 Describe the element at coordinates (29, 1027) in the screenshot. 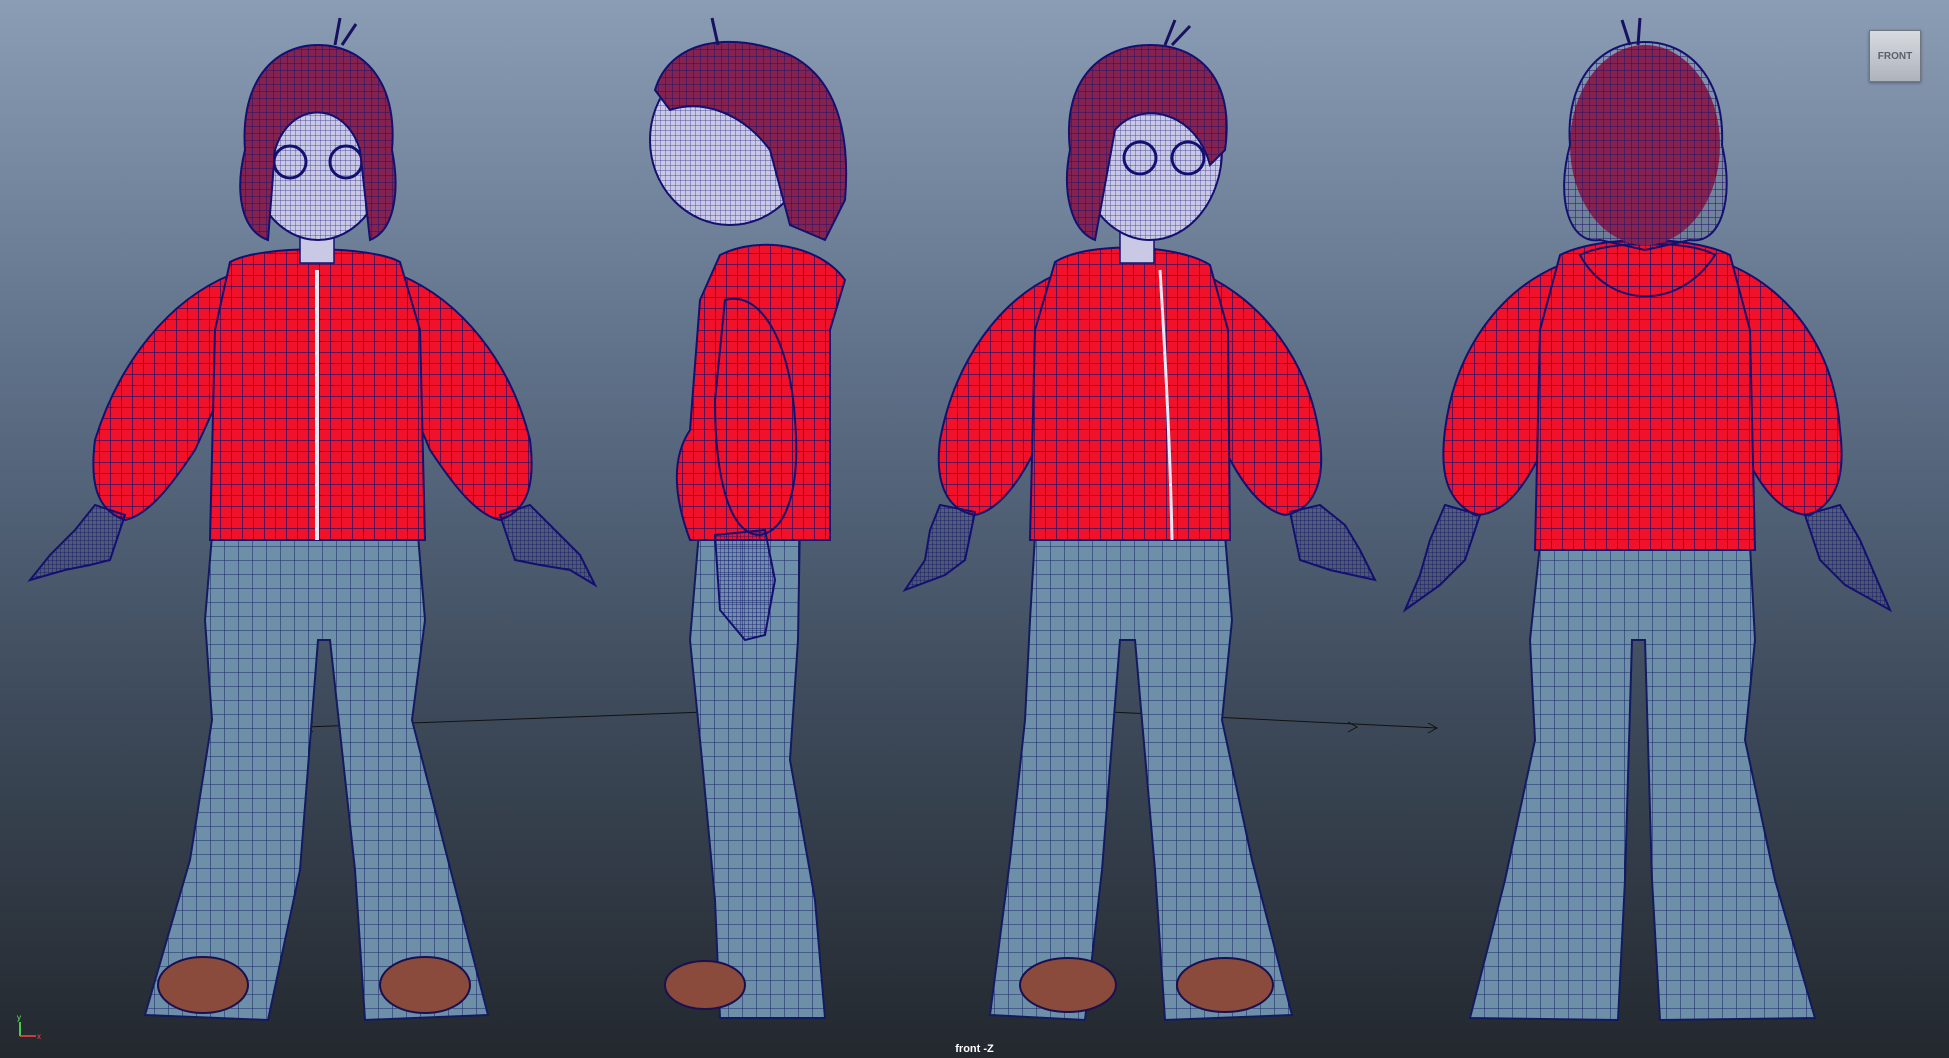

I see `axis-gizmo: y x` at that location.